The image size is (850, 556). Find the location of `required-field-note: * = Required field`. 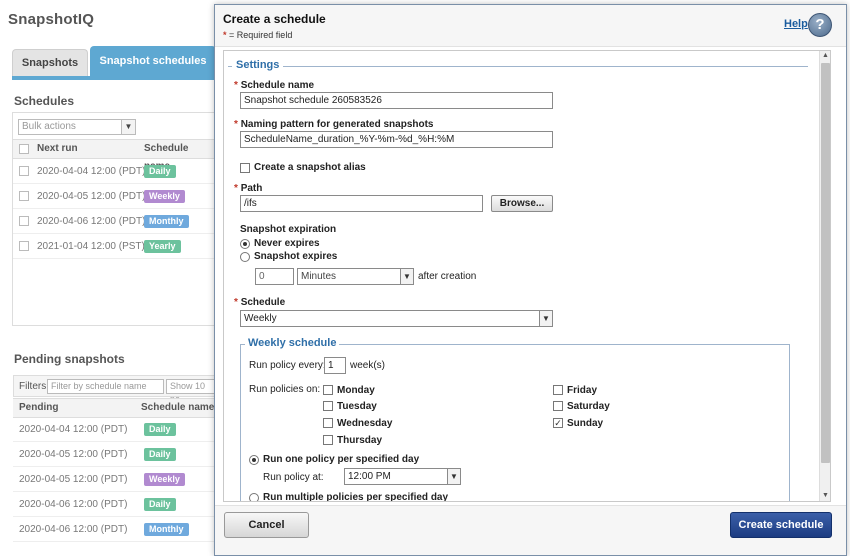

required-field-note: * = Required field is located at coordinates (257, 35).